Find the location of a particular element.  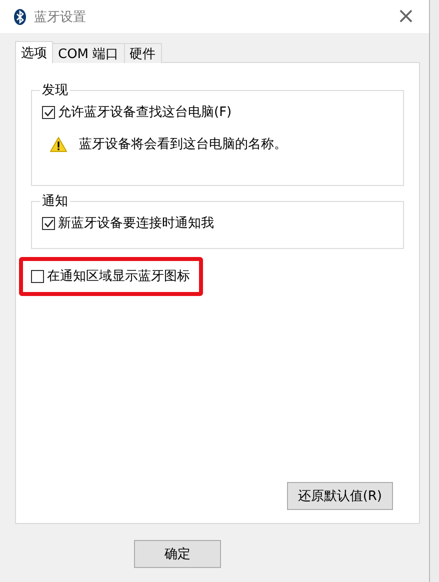

warning-text: 蓝牙设备将会看到这台电脑的名称。 is located at coordinates (183, 144).